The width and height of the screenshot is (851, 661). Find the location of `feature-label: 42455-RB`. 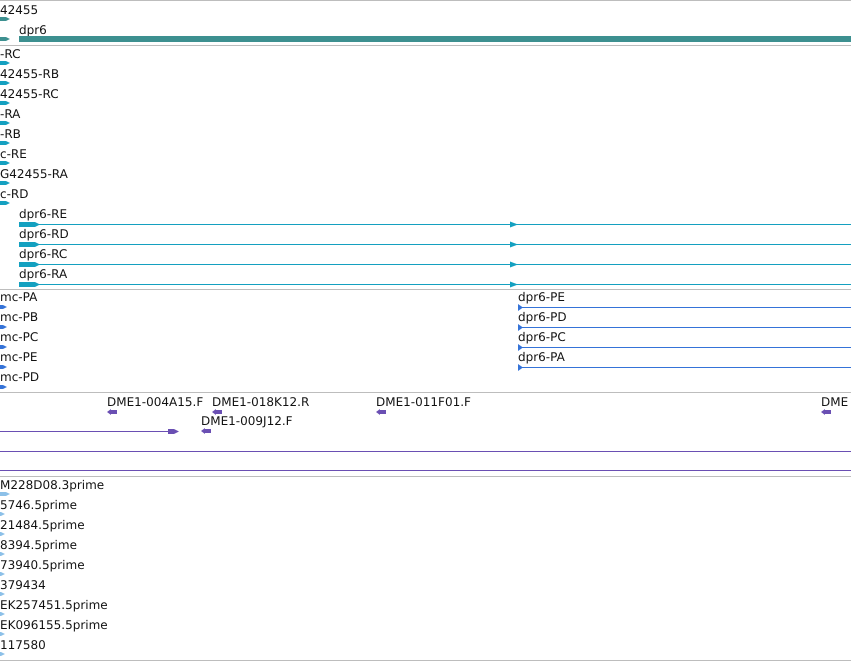

feature-label: 42455-RB is located at coordinates (30, 74).